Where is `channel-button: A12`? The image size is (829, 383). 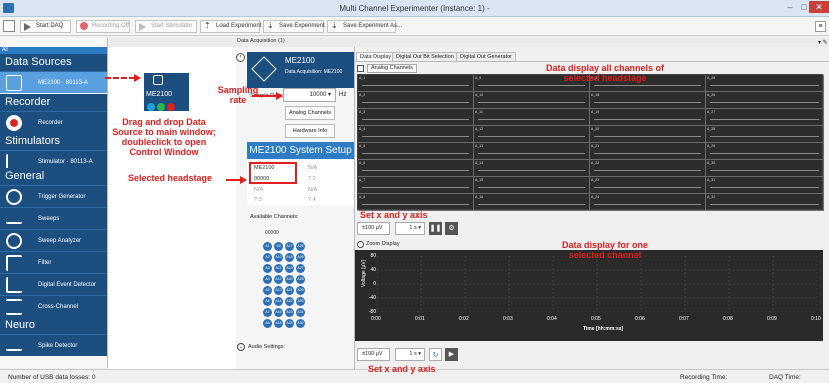 channel-button: A12 is located at coordinates (278, 279).